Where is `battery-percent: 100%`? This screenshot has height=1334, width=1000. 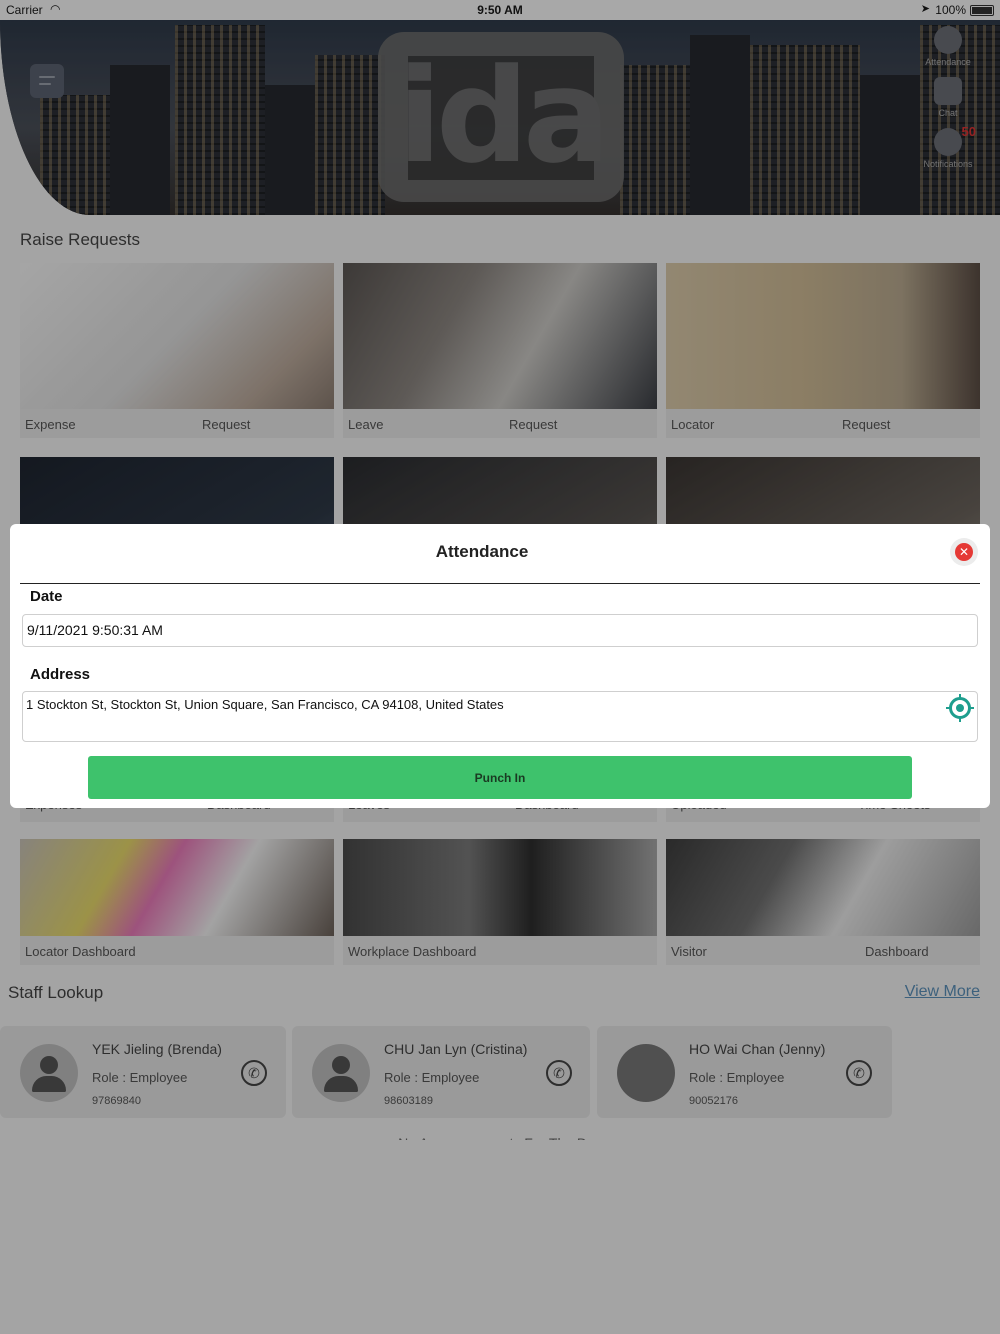
battery-percent: 100% is located at coordinates (950, 10).